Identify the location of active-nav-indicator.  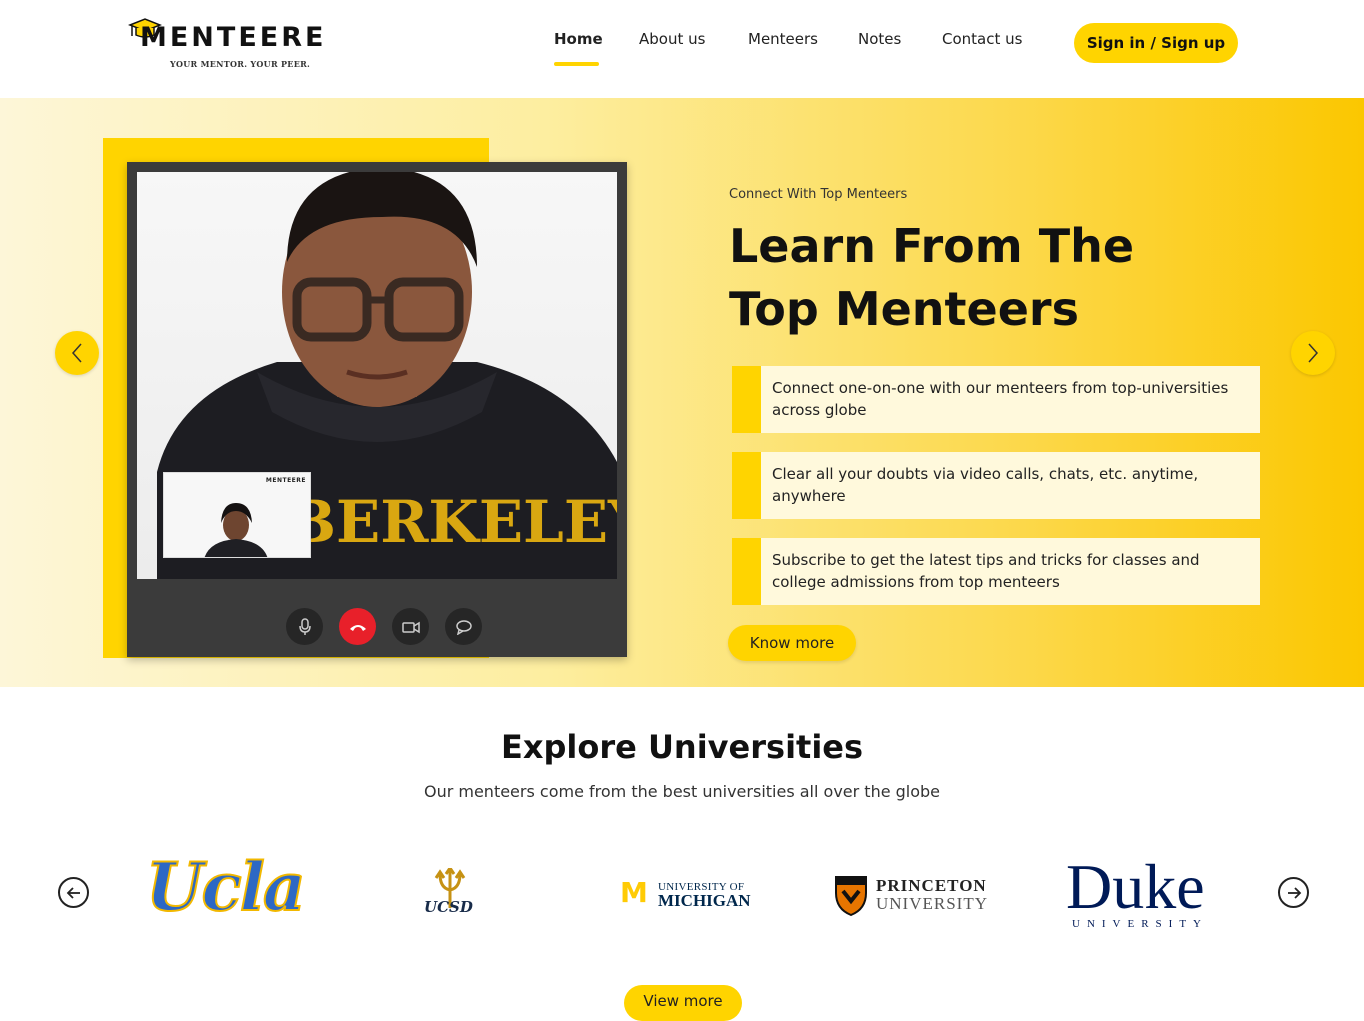
(576, 64).